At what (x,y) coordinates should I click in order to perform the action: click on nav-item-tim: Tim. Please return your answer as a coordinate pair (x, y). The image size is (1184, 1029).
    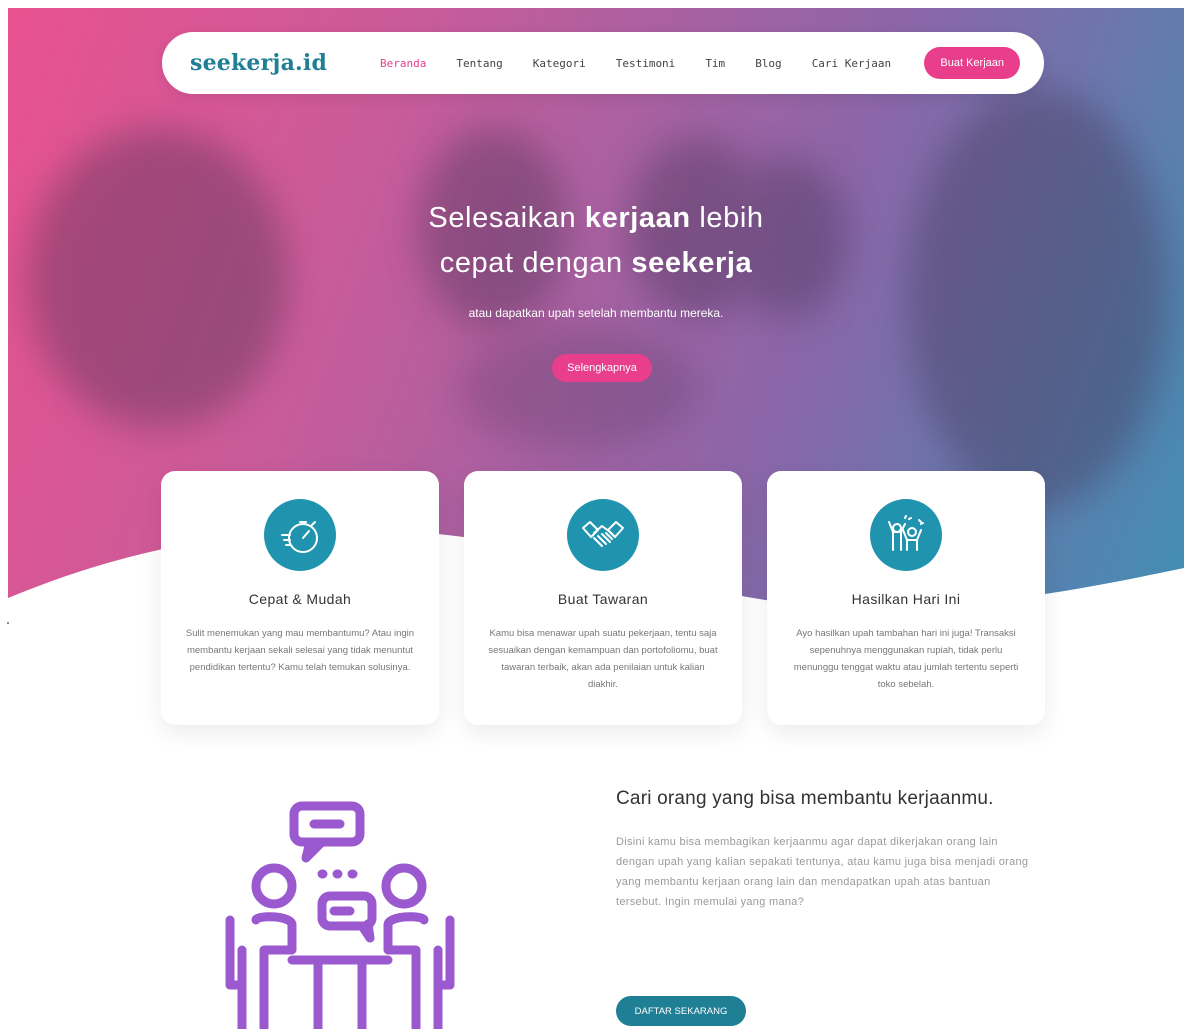
    Looking at the image, I should click on (715, 63).